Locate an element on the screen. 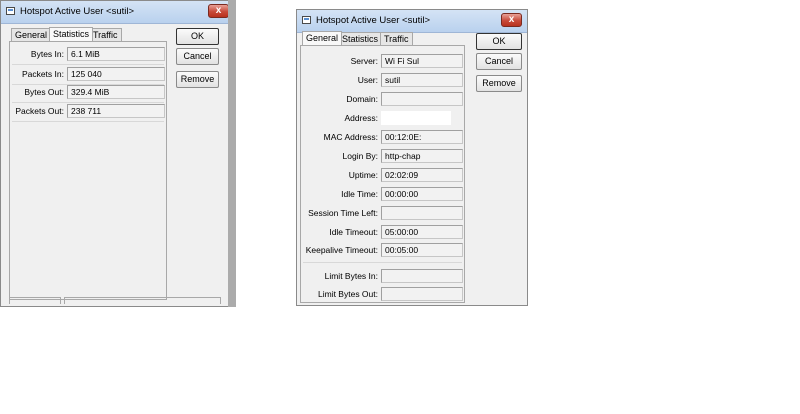 This screenshot has height=414, width=800. bytes-in-label: Bytes In: is located at coordinates (47, 54).